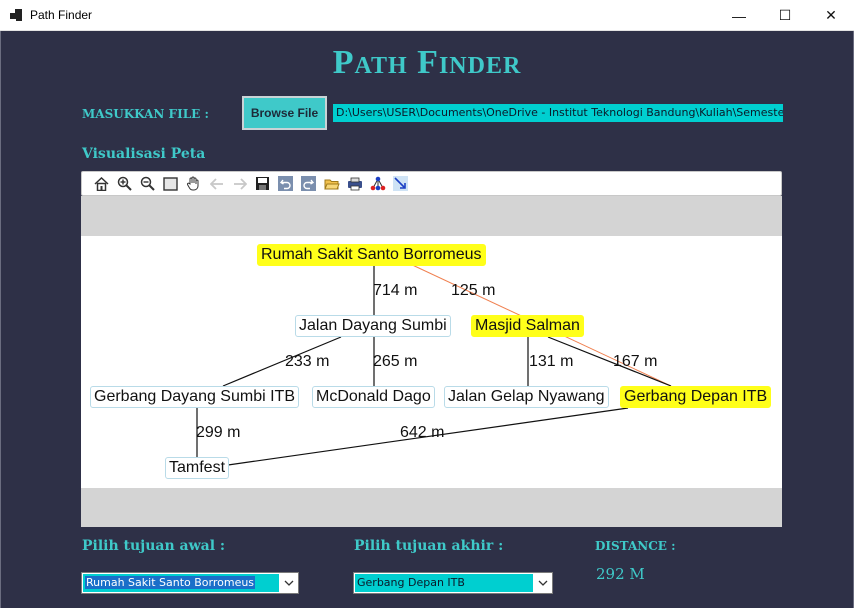 Image resolution: width=854 pixels, height=608 pixels. What do you see at coordinates (427, 15) in the screenshot?
I see `title-bar: Path Finder — ☐ ✕` at bounding box center [427, 15].